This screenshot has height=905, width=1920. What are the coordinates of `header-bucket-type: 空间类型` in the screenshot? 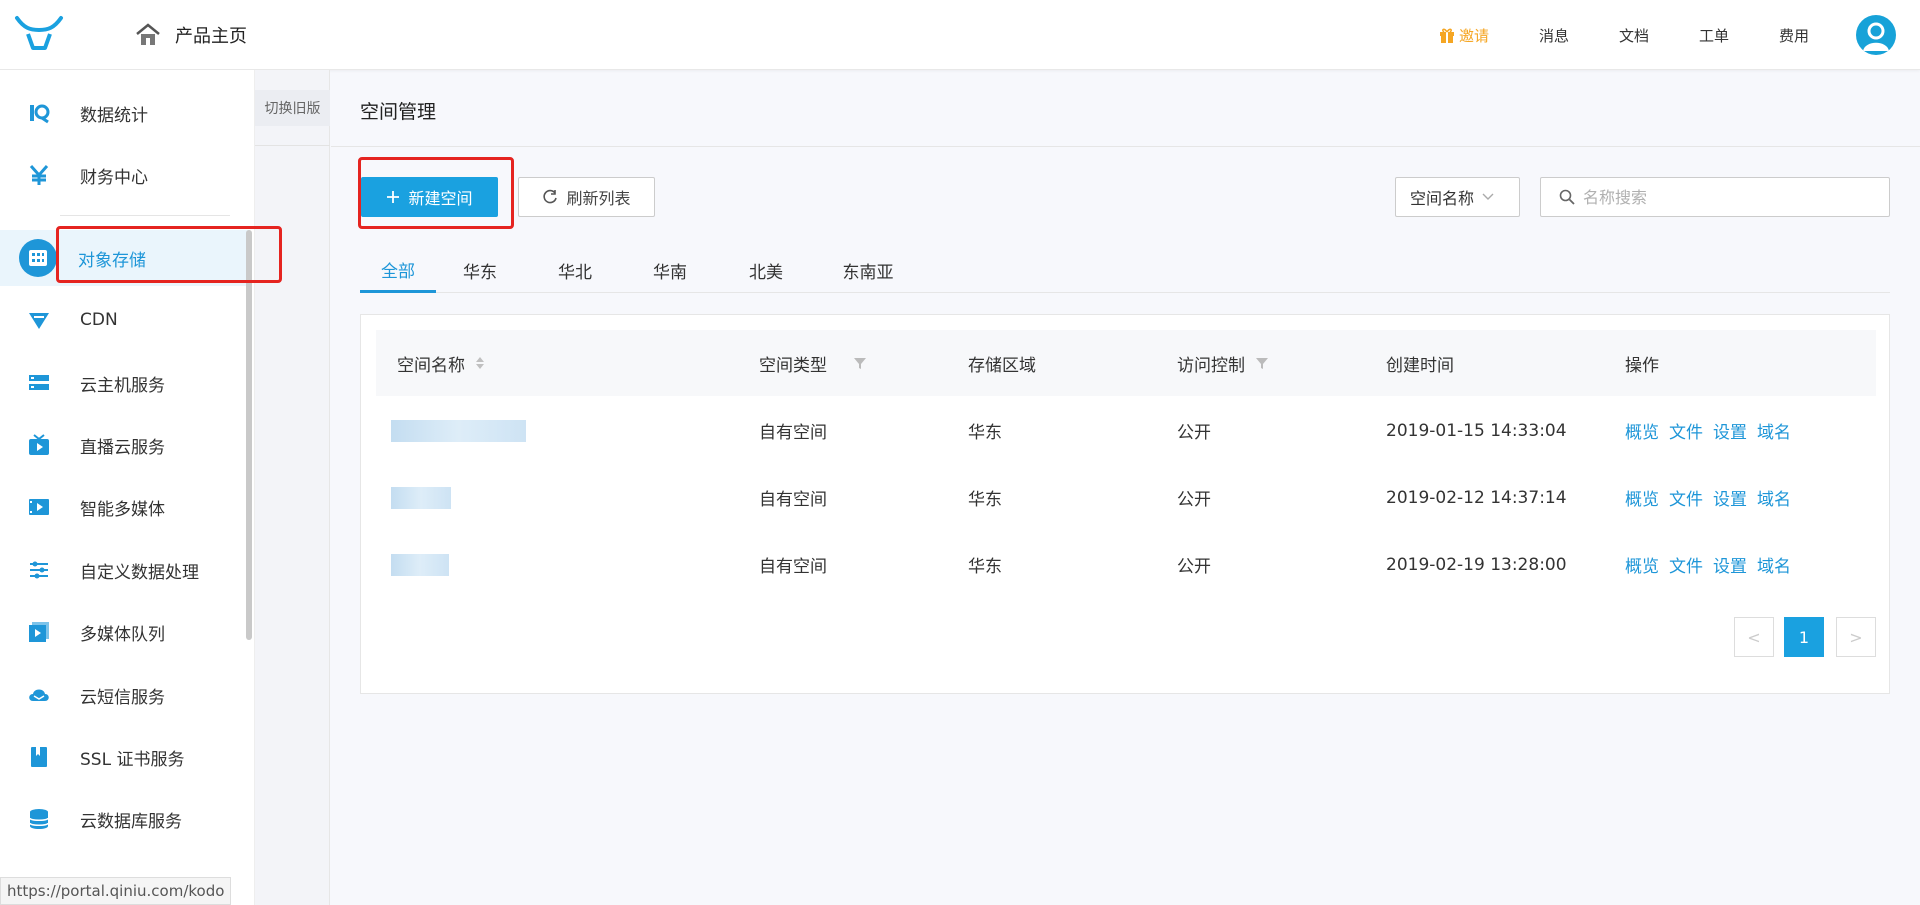 It's located at (813, 363).